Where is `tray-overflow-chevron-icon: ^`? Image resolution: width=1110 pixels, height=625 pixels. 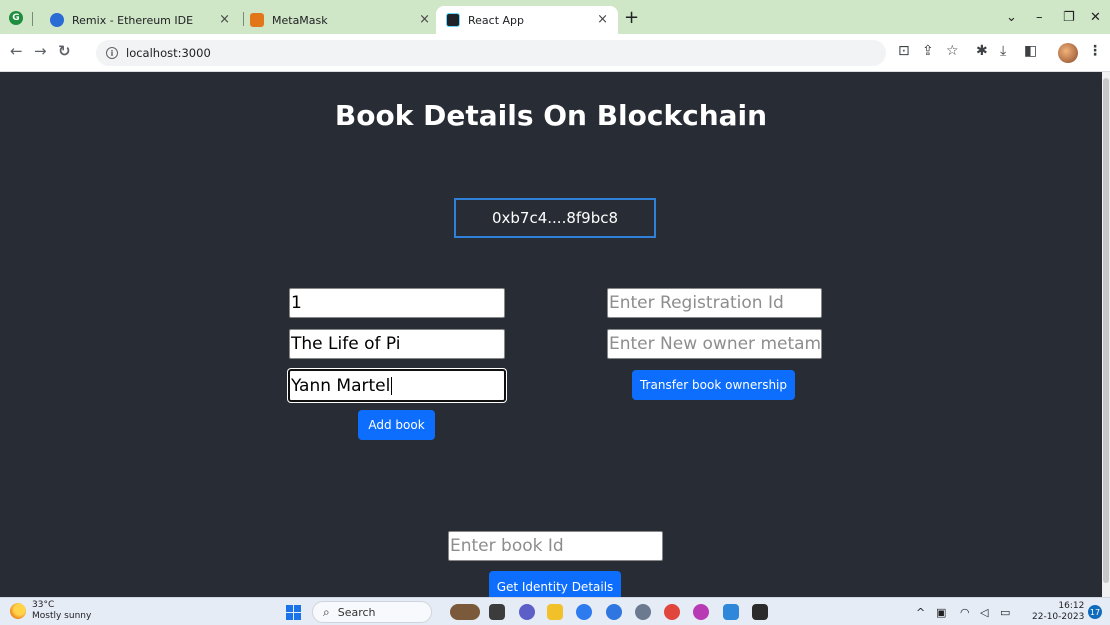
tray-overflow-chevron-icon: ^ is located at coordinates (920, 612).